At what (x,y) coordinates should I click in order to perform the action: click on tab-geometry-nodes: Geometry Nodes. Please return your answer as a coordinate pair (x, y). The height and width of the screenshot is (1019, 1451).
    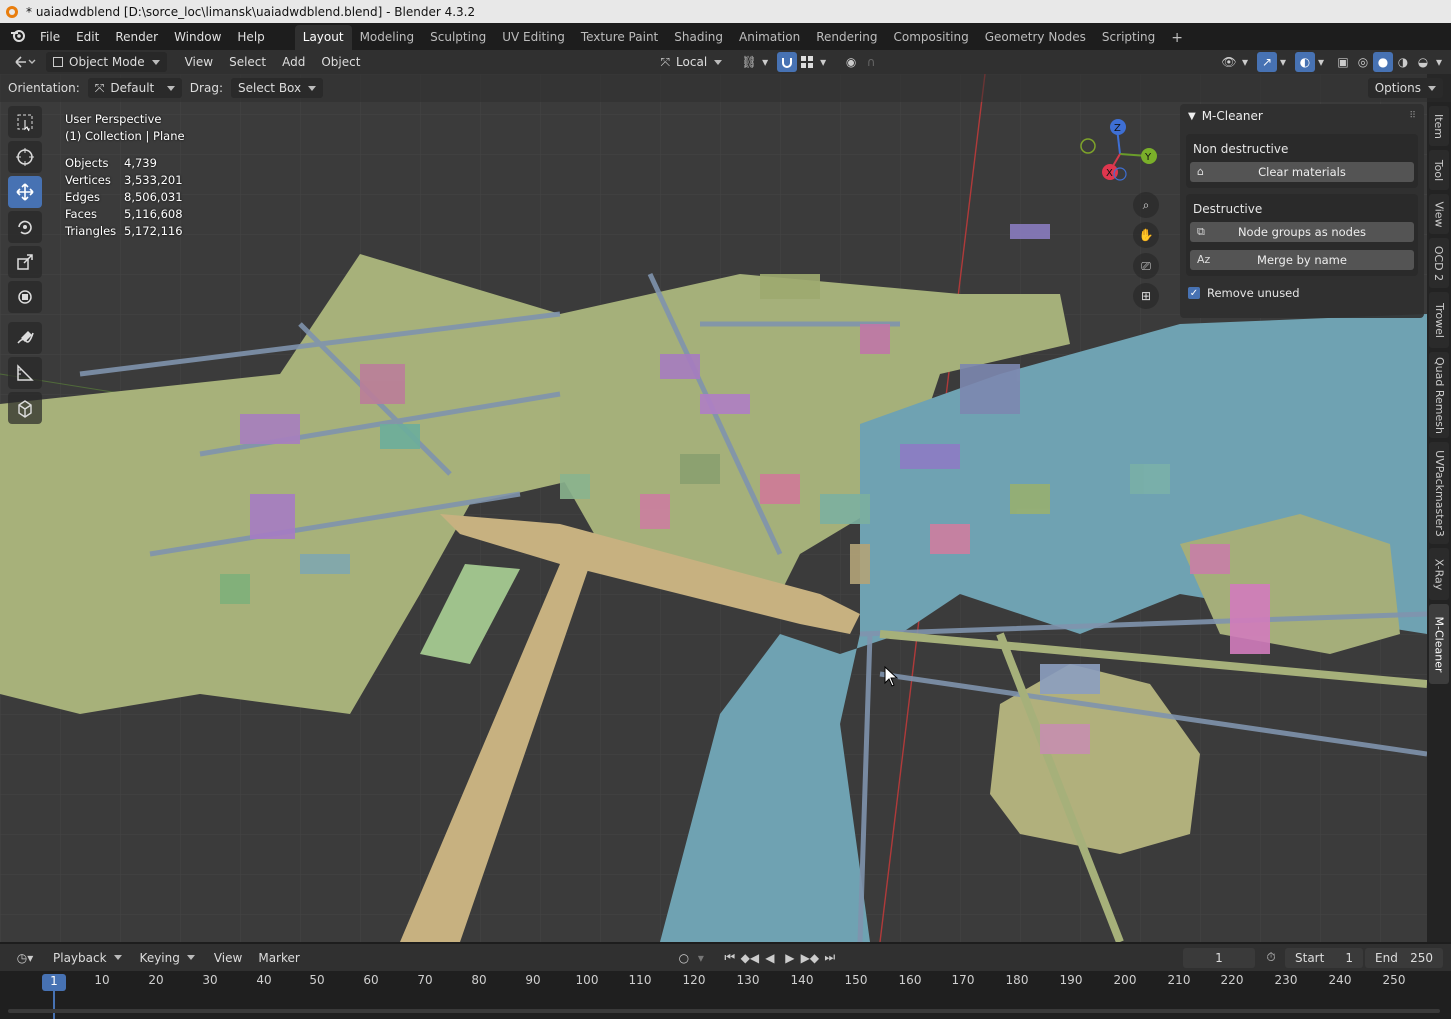
    Looking at the image, I should click on (1035, 37).